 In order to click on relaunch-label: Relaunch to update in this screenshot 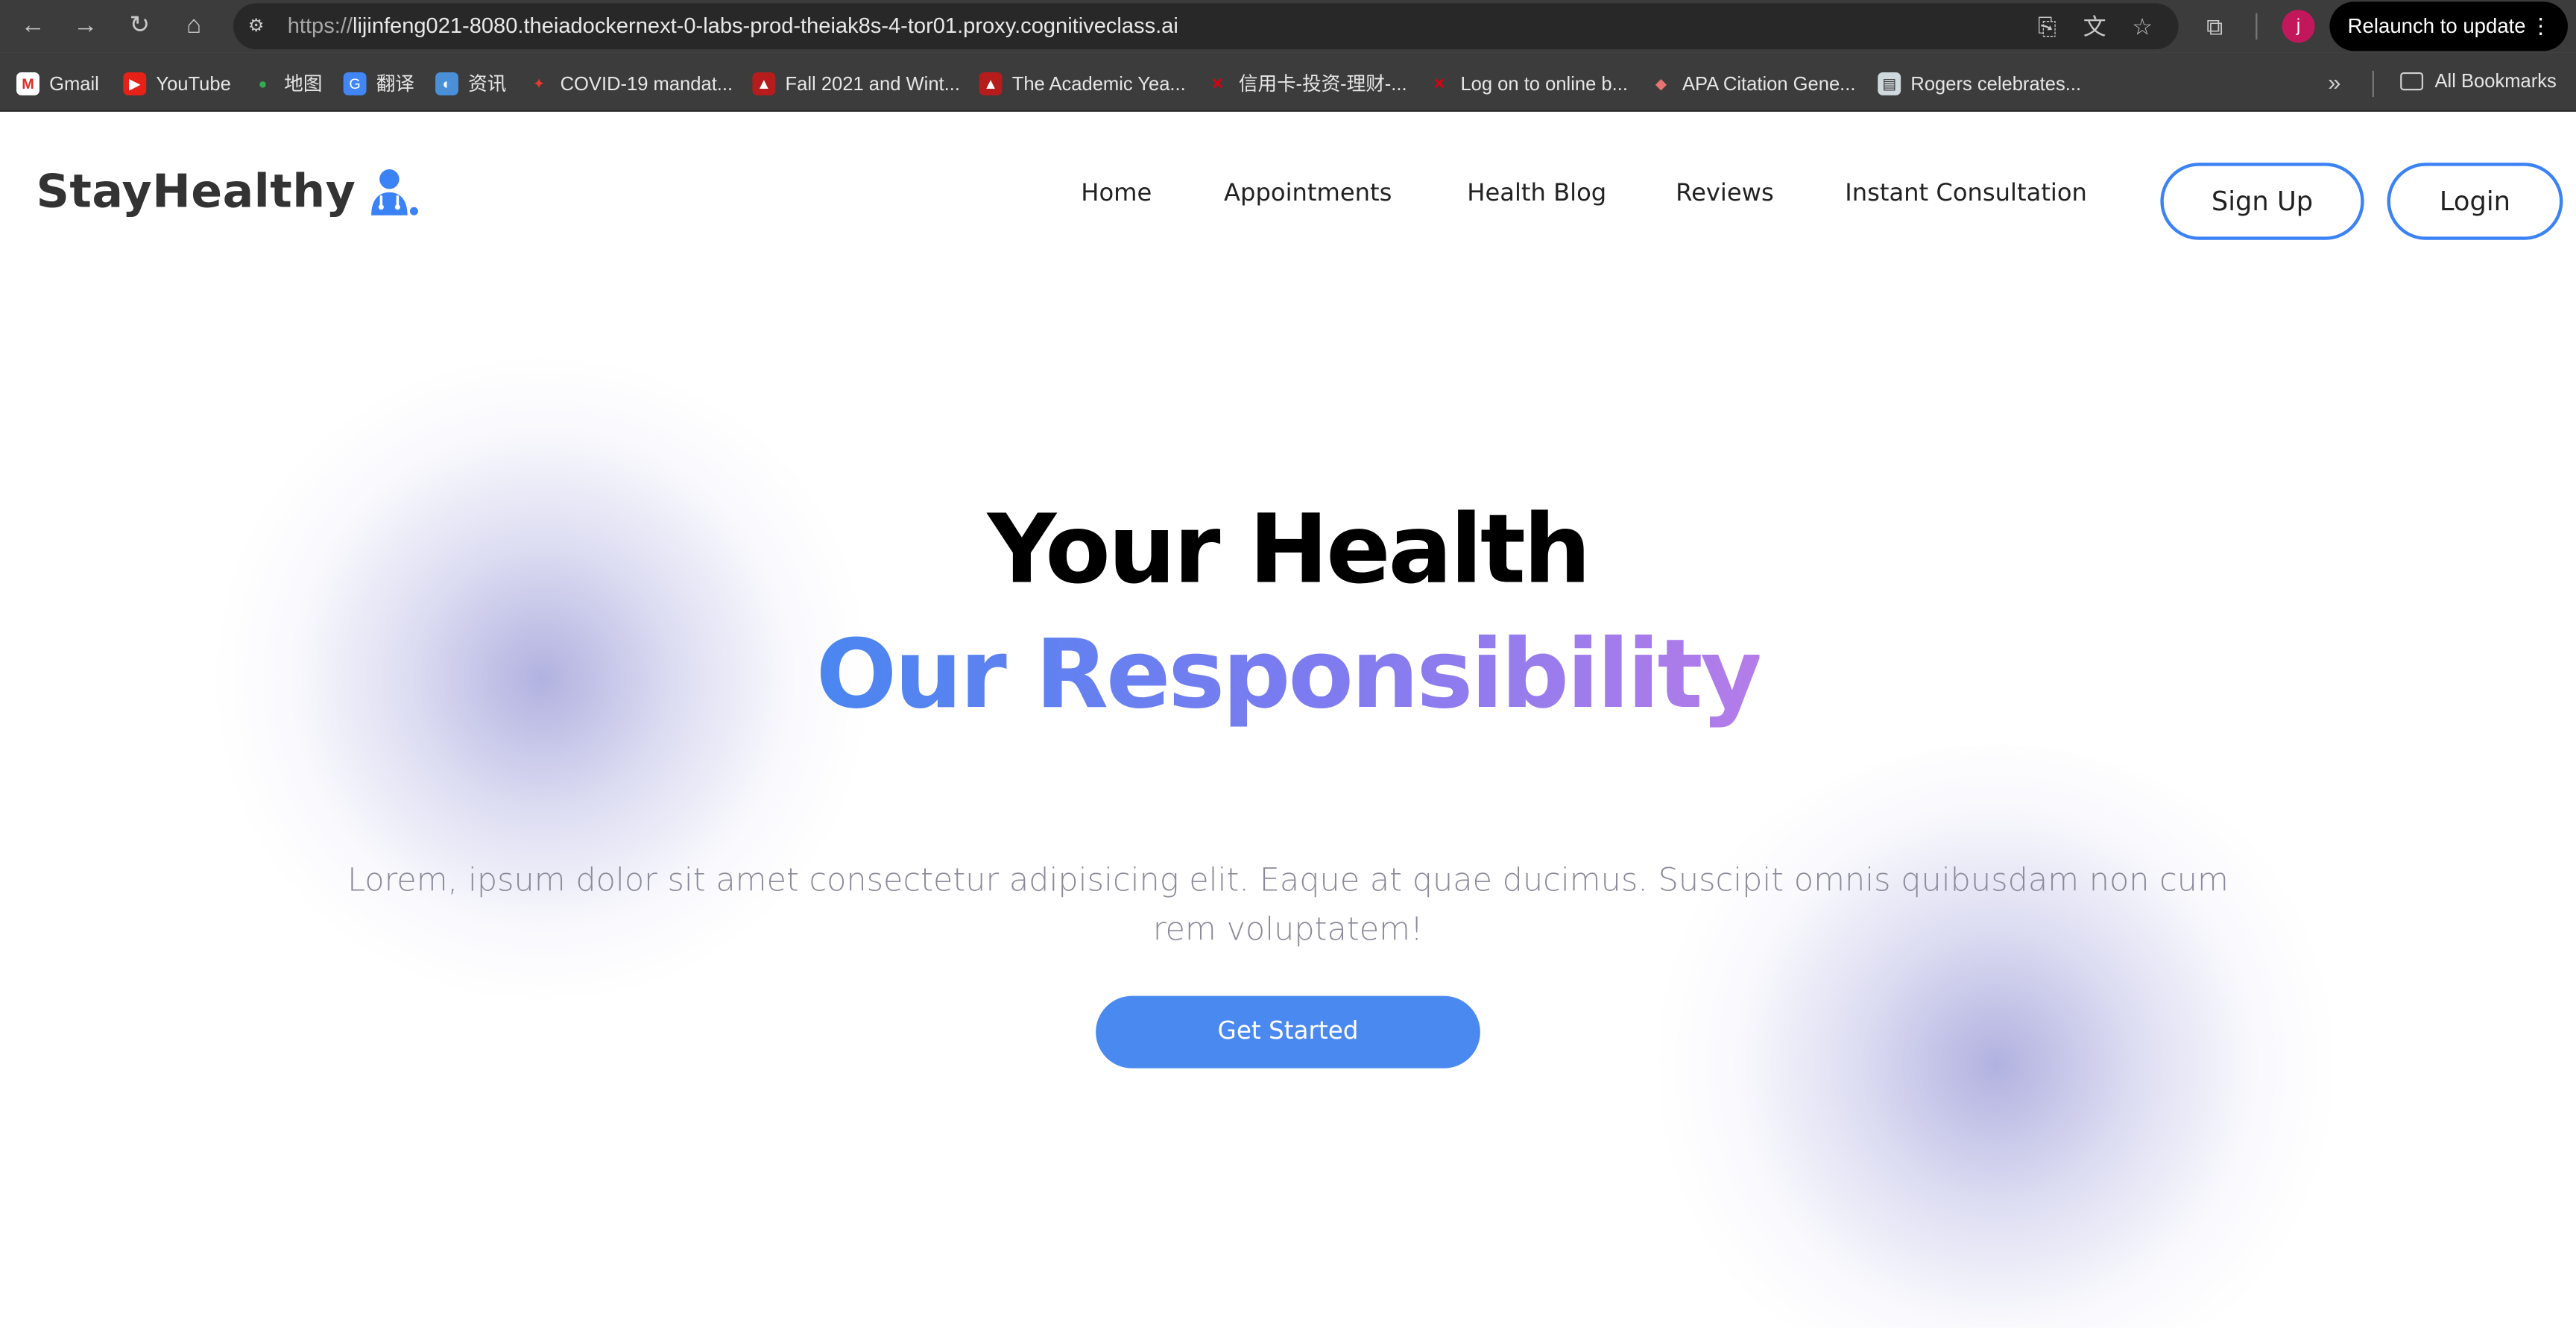, I will do `click(2436, 26)`.